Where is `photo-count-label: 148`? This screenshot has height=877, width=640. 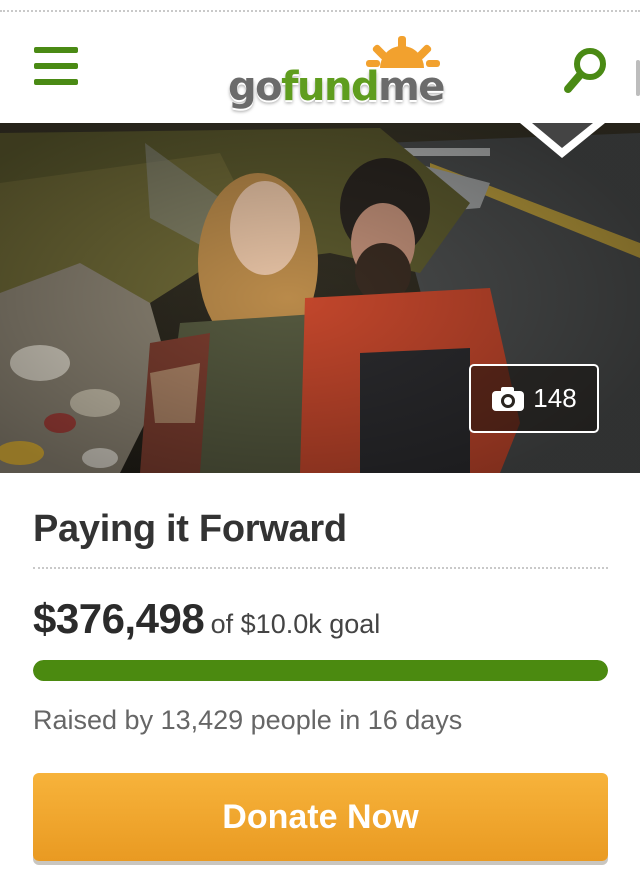 photo-count-label: 148 is located at coordinates (555, 398).